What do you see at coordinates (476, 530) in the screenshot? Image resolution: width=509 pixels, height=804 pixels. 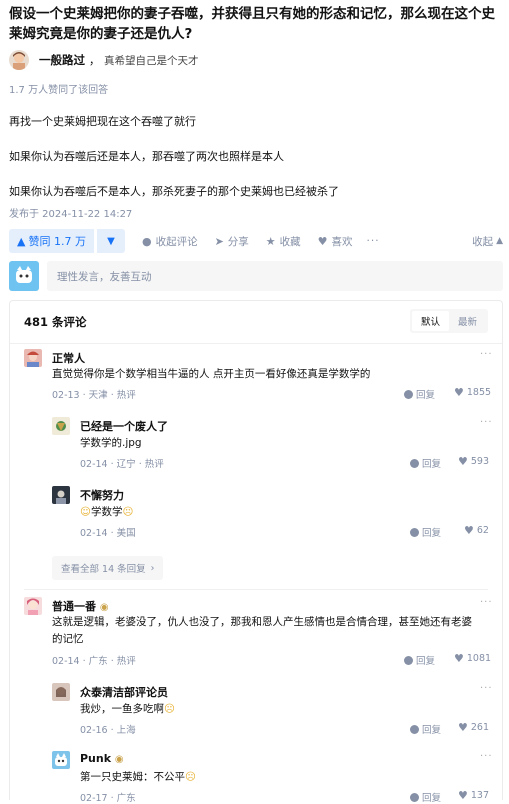 I see `comment-like-button: ♥ 62` at bounding box center [476, 530].